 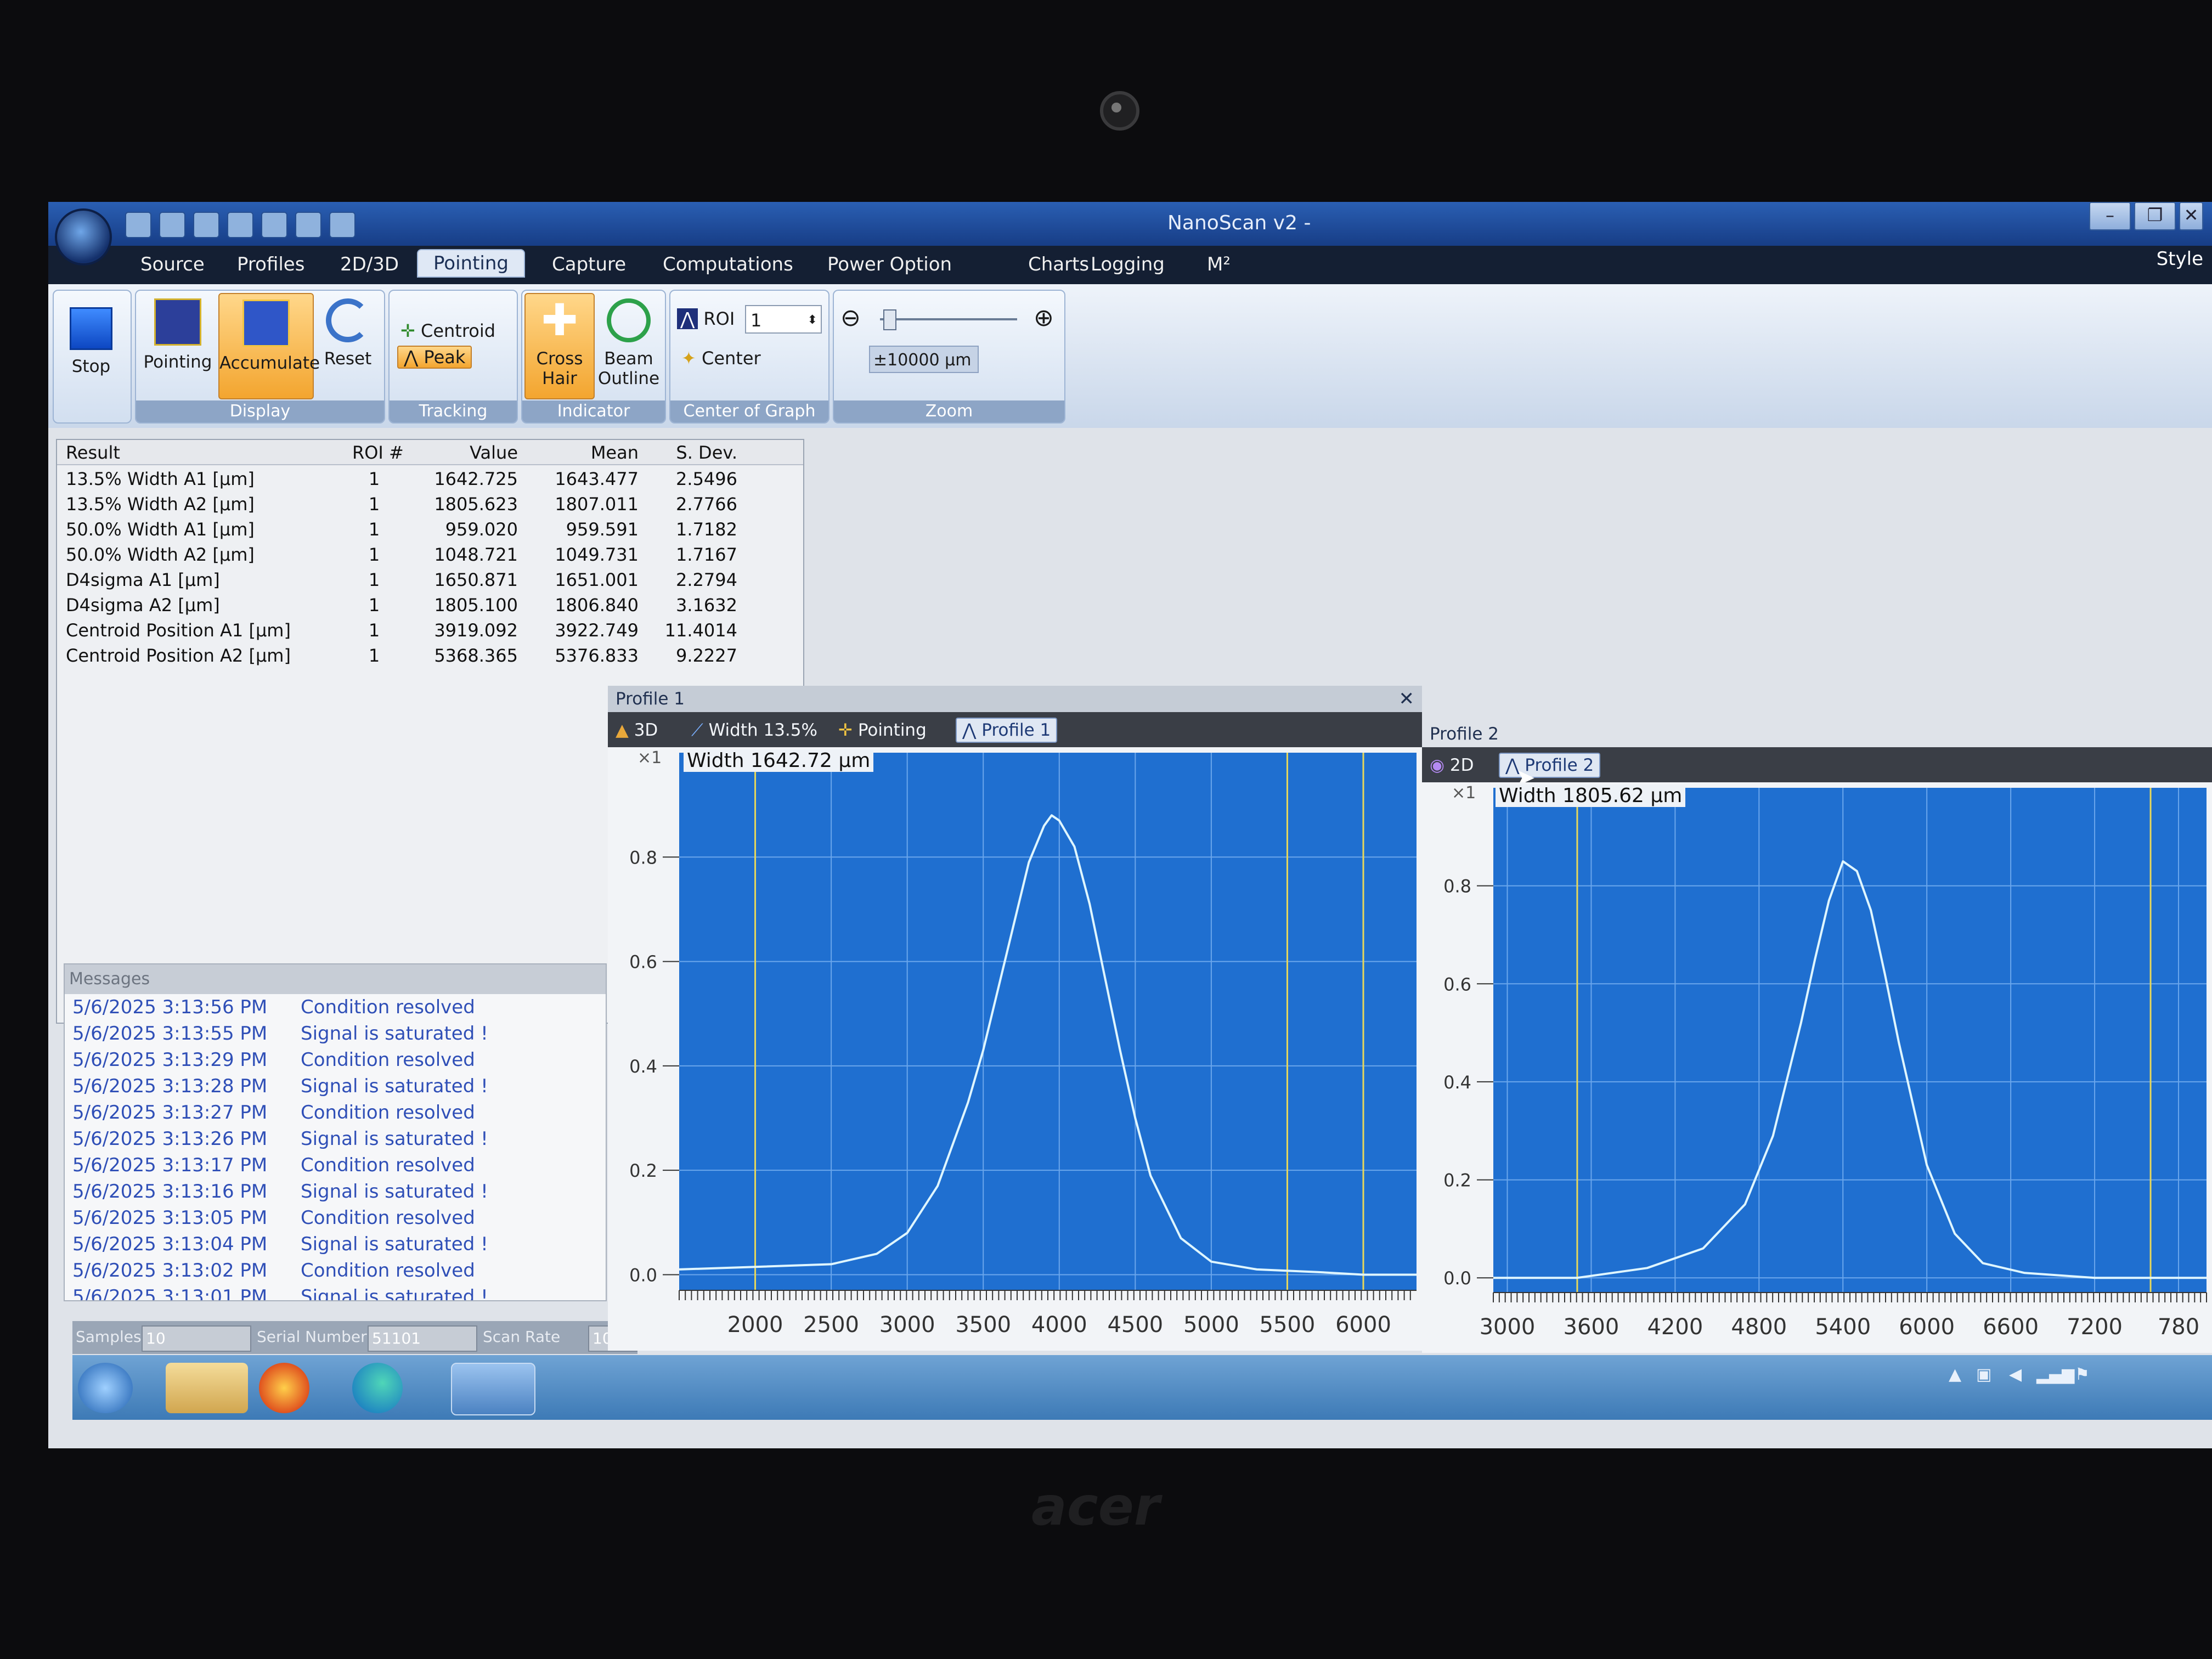 I want to click on tab-profile-1: ⋀ Profile 1, so click(x=1007, y=730).